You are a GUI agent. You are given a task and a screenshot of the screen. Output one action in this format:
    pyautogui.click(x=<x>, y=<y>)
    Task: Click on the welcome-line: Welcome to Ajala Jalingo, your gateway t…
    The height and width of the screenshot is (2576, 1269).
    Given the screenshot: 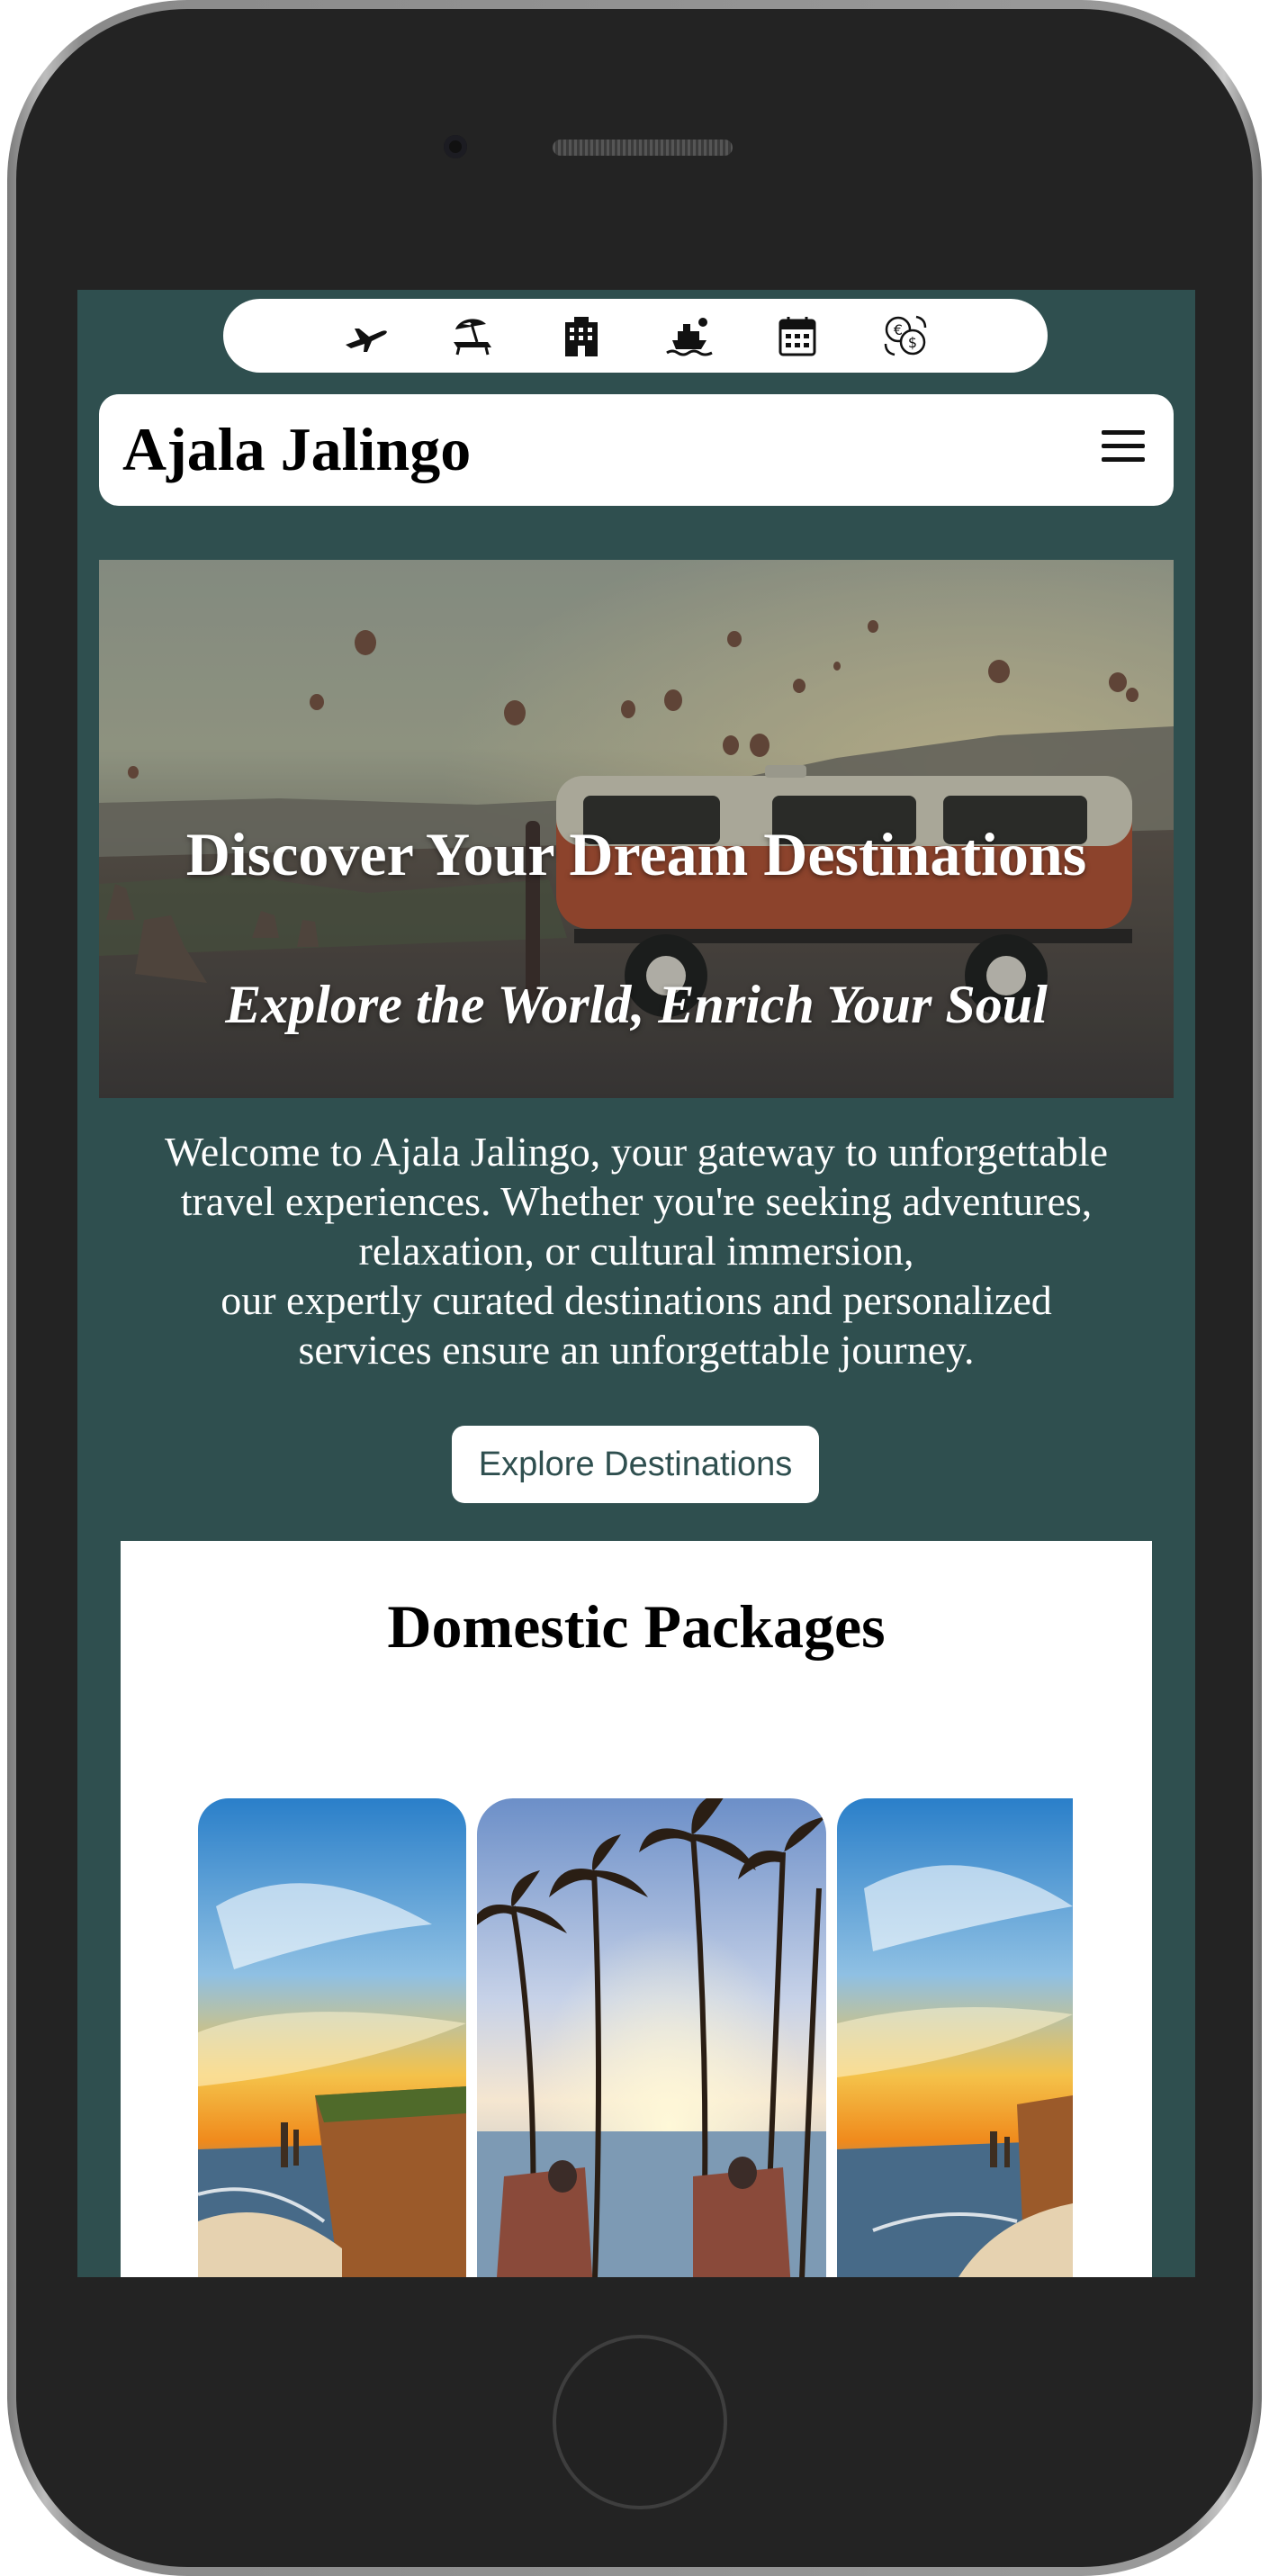 What is the action you would take?
    pyautogui.click(x=637, y=1152)
    